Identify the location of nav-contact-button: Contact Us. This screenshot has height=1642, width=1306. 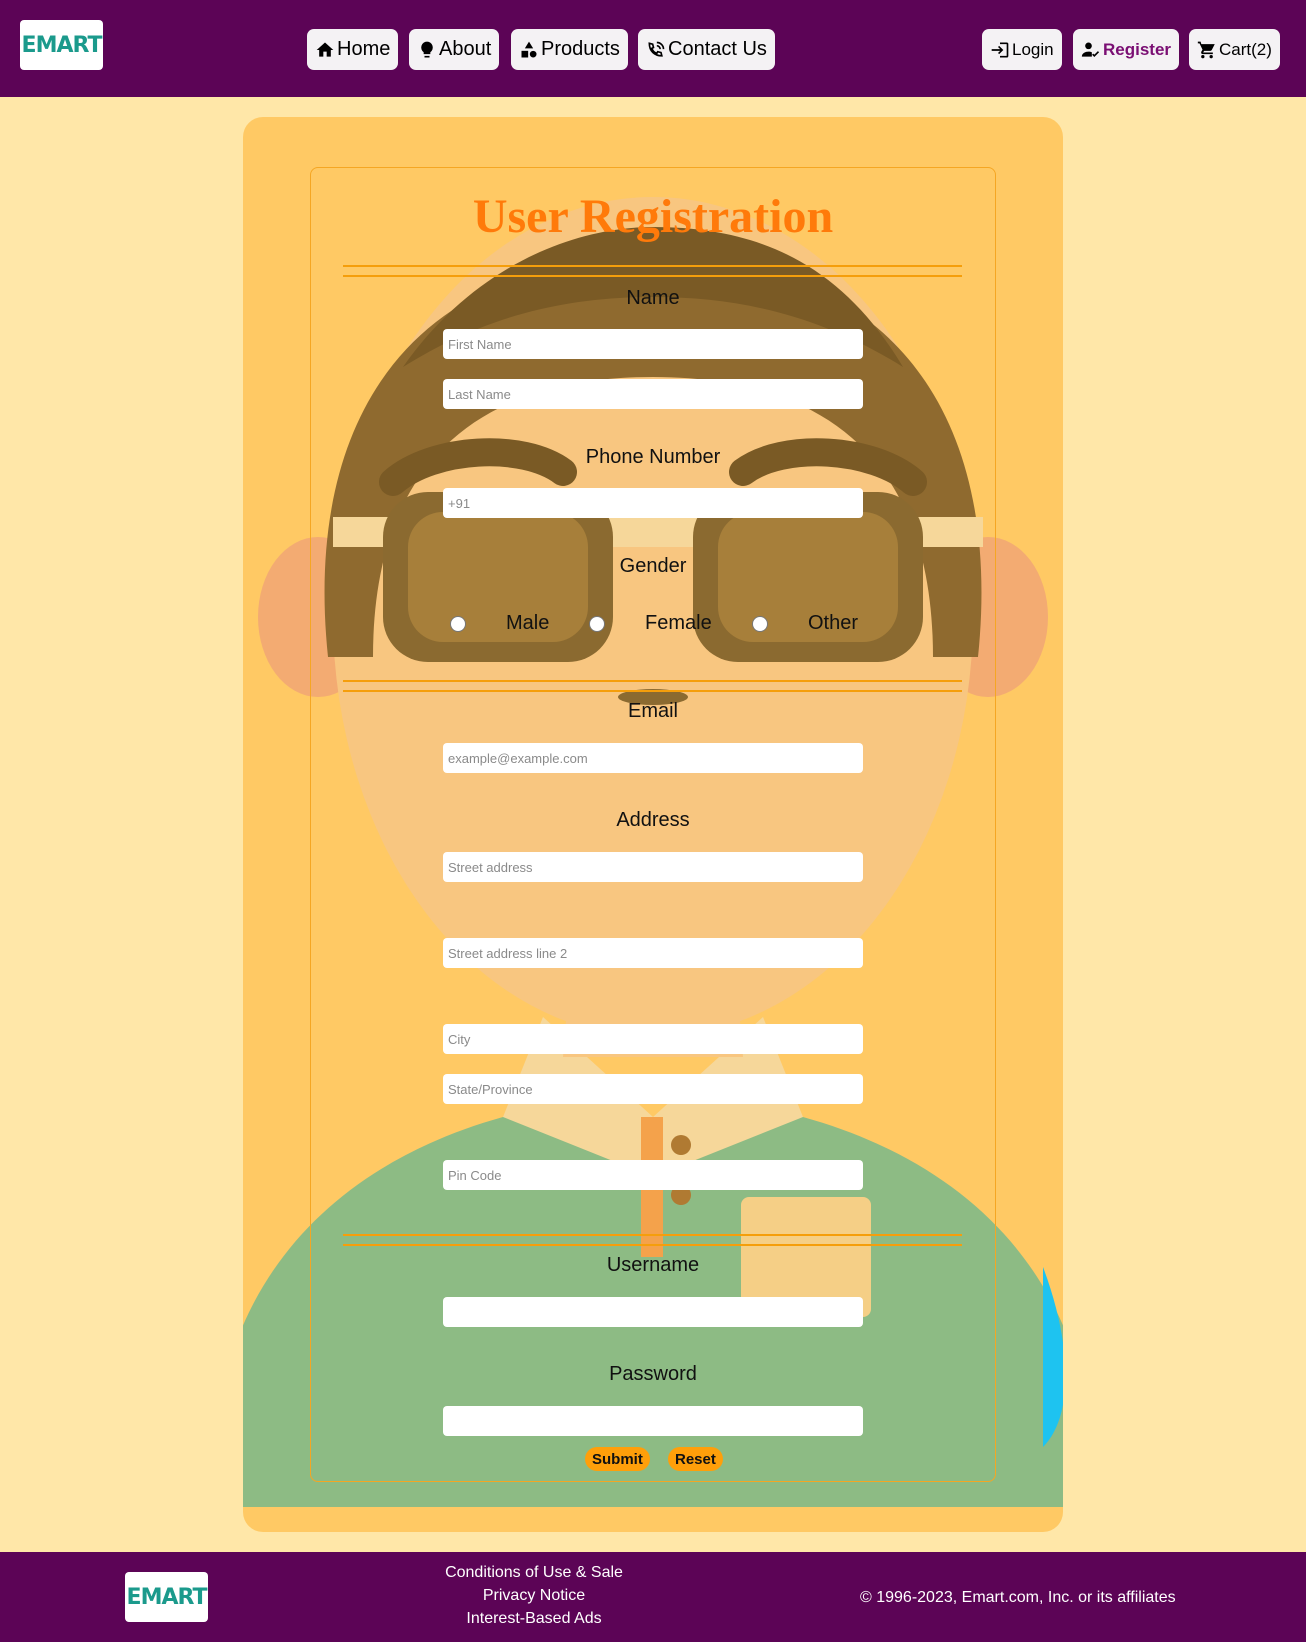
(706, 49).